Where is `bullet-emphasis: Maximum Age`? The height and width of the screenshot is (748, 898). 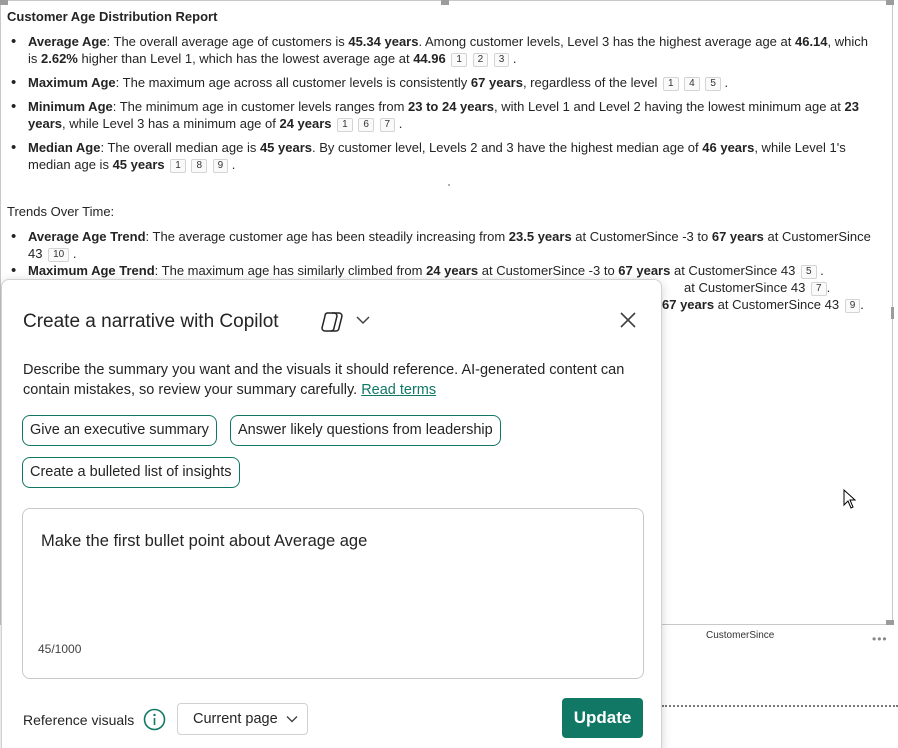
bullet-emphasis: Maximum Age is located at coordinates (72, 82).